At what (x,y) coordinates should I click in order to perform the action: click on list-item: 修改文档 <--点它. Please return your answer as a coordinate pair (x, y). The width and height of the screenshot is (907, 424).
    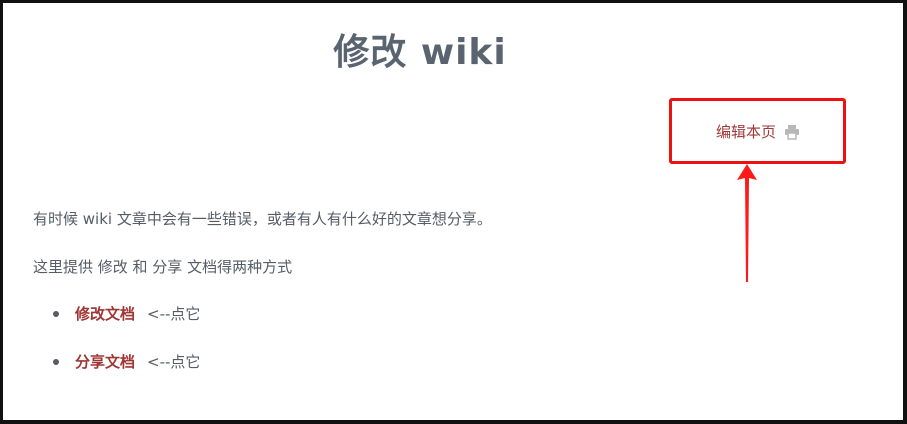
    Looking at the image, I should click on (126, 313).